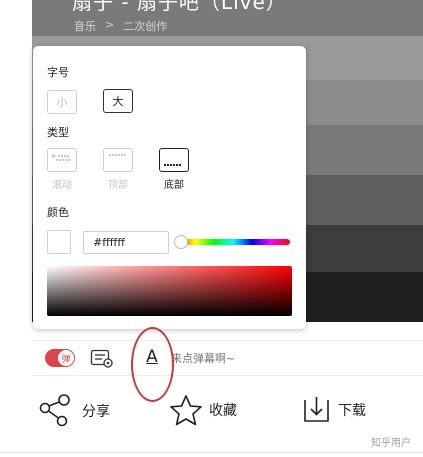 The image size is (423, 457). Describe the element at coordinates (179, 7) in the screenshot. I see `video-title: 扇子 - 扇子吧（Live）` at that location.